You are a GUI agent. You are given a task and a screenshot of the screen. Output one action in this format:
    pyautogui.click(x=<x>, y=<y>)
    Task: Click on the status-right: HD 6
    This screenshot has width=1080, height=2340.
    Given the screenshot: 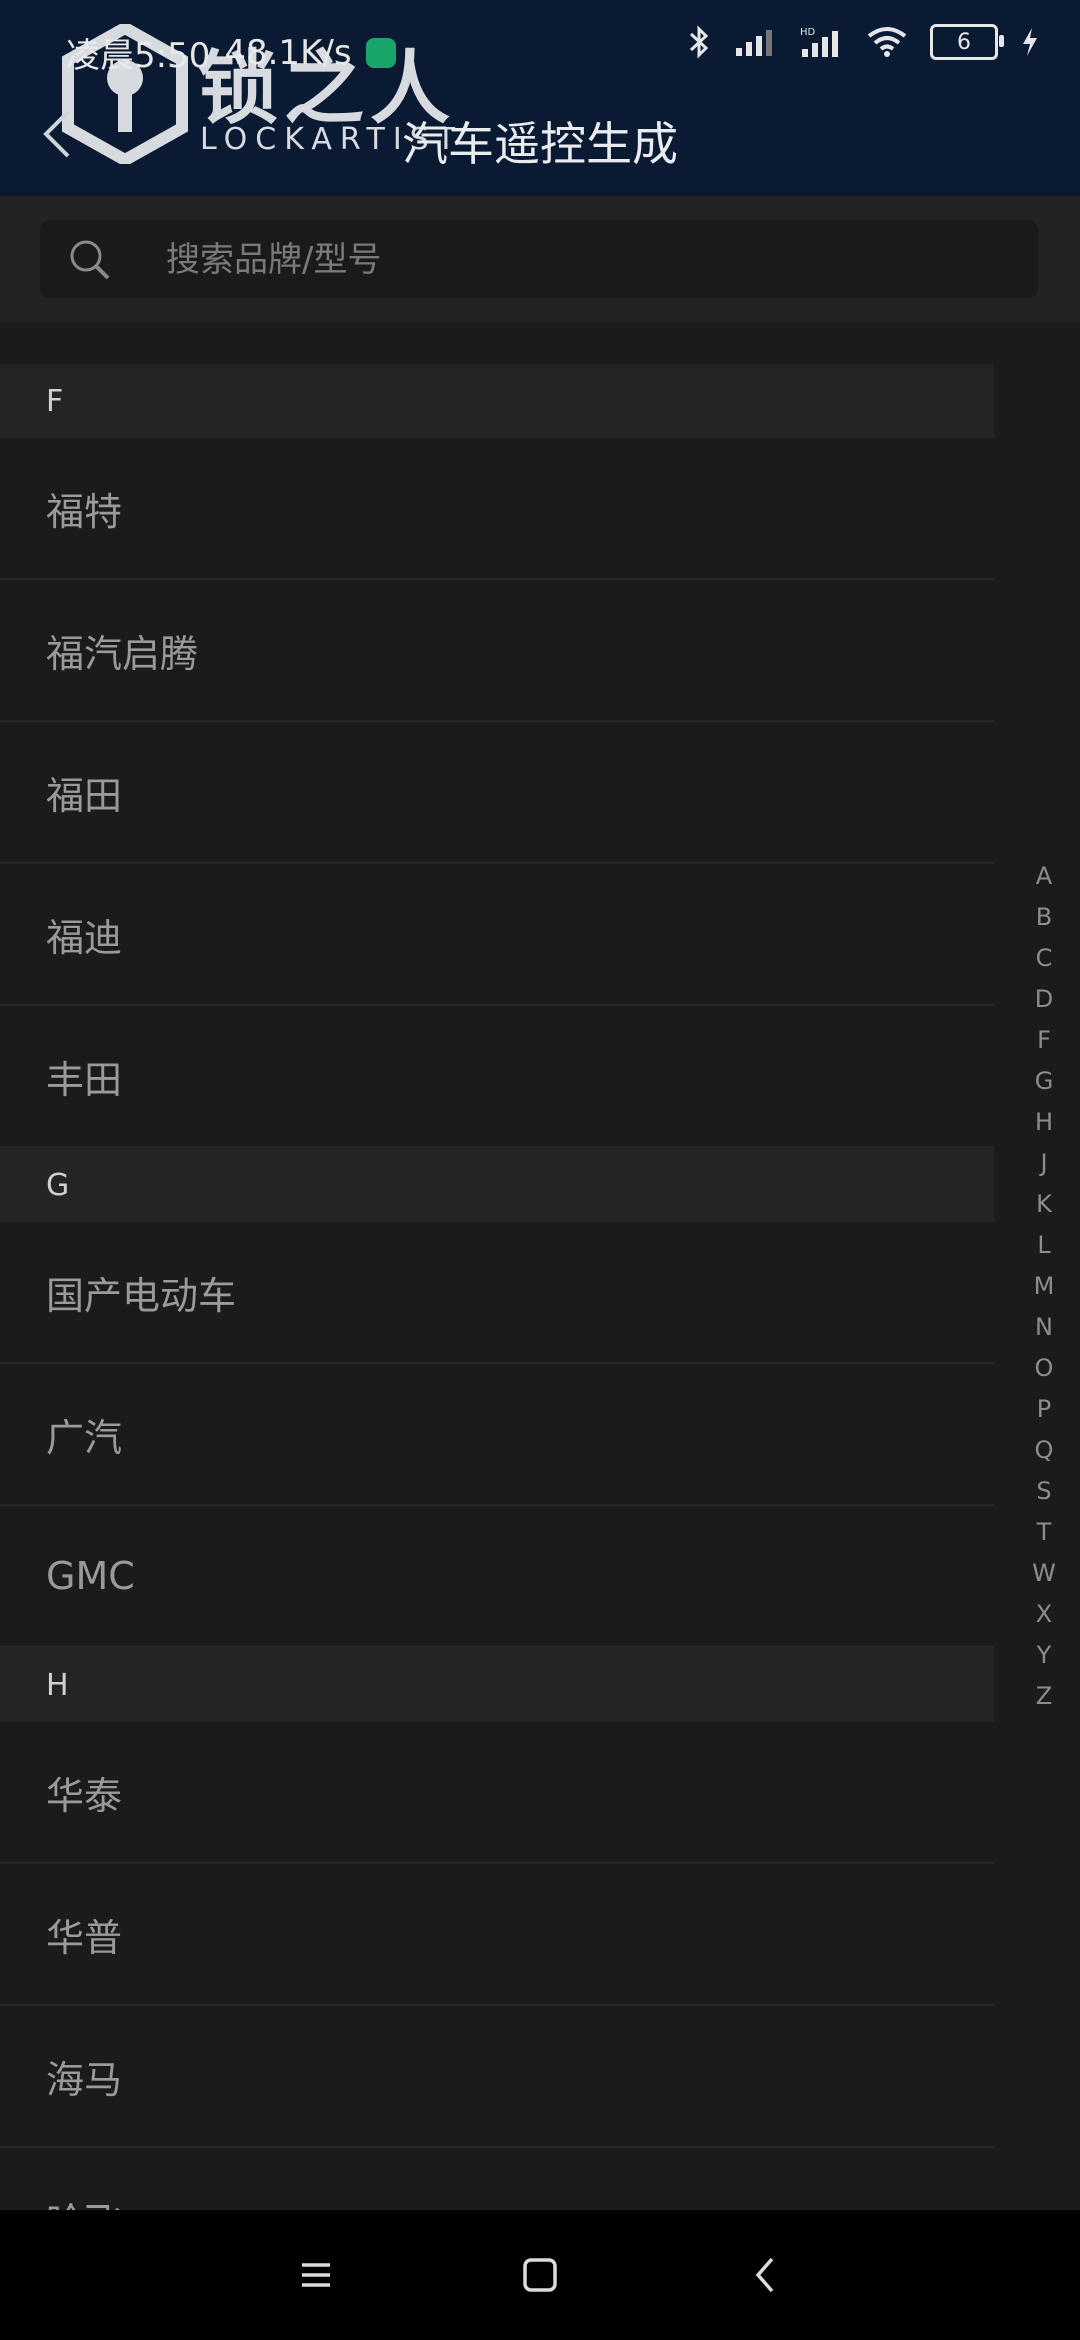 What is the action you would take?
    pyautogui.click(x=863, y=42)
    